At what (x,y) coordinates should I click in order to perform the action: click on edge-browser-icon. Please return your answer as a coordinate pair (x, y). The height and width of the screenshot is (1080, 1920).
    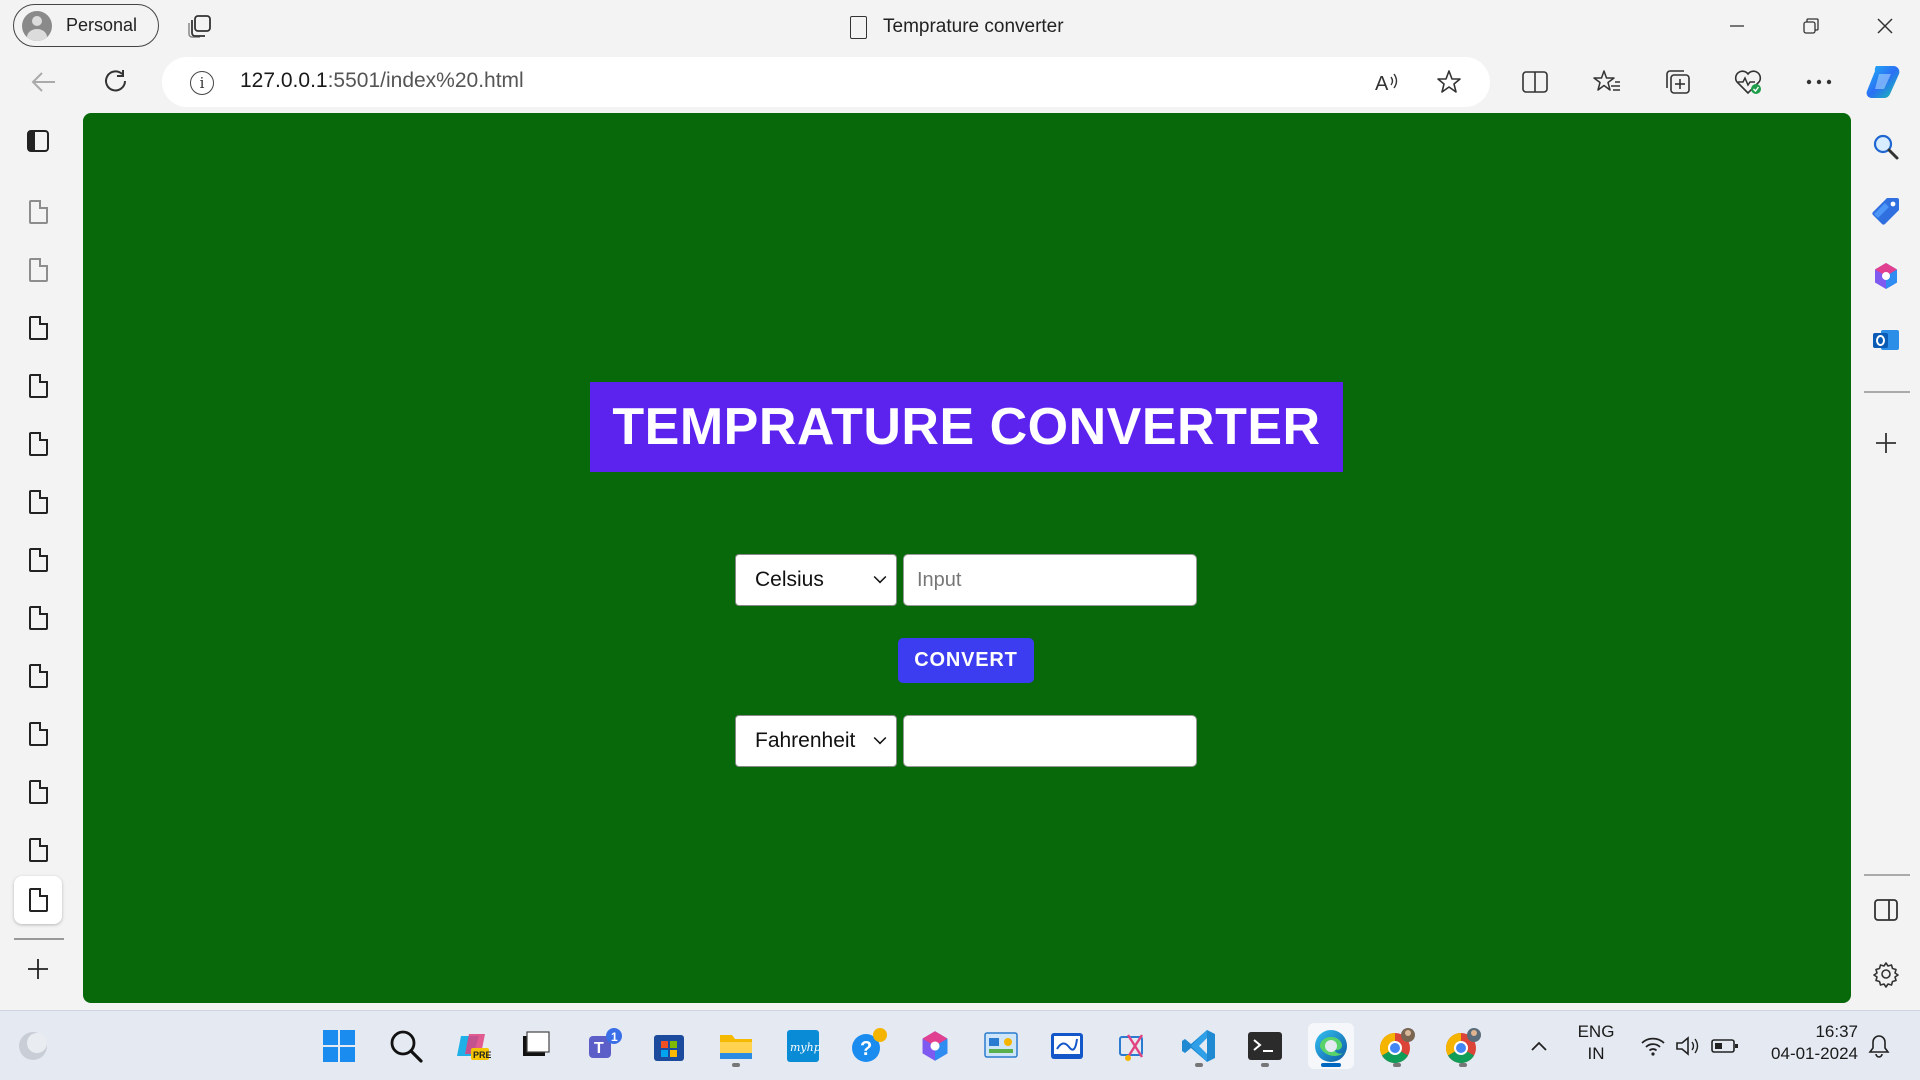
    Looking at the image, I should click on (1331, 1046).